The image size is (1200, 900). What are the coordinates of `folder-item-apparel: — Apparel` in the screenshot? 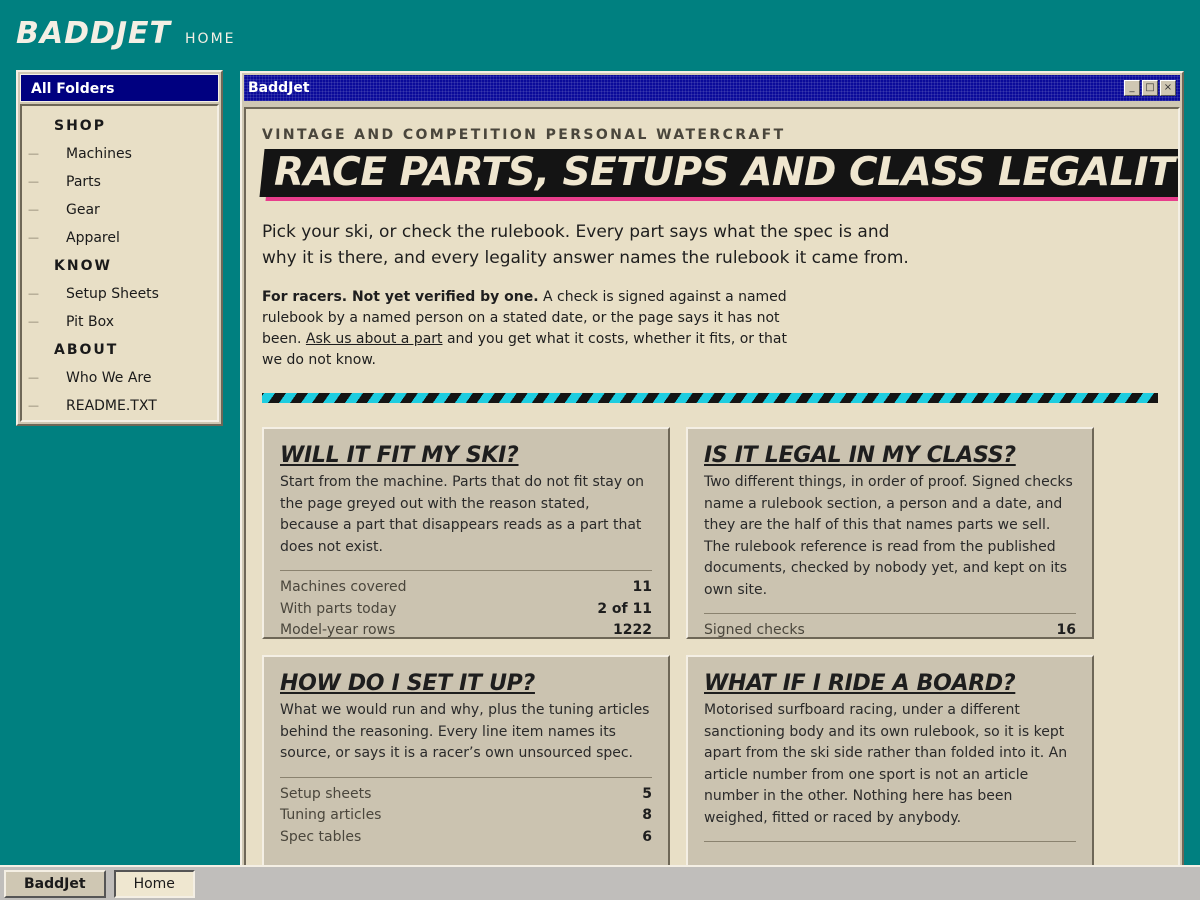 It's located at (119, 238).